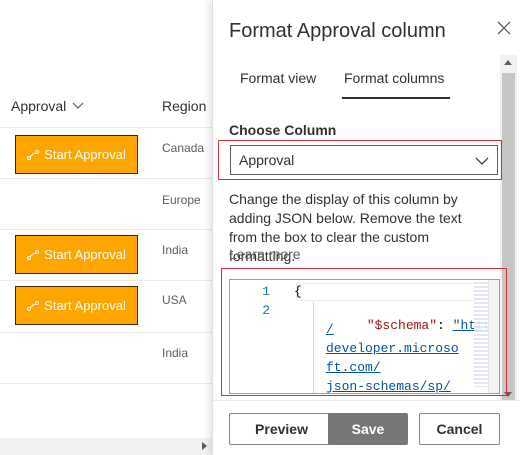  Describe the element at coordinates (481, 334) in the screenshot. I see `editor-minimap` at that location.